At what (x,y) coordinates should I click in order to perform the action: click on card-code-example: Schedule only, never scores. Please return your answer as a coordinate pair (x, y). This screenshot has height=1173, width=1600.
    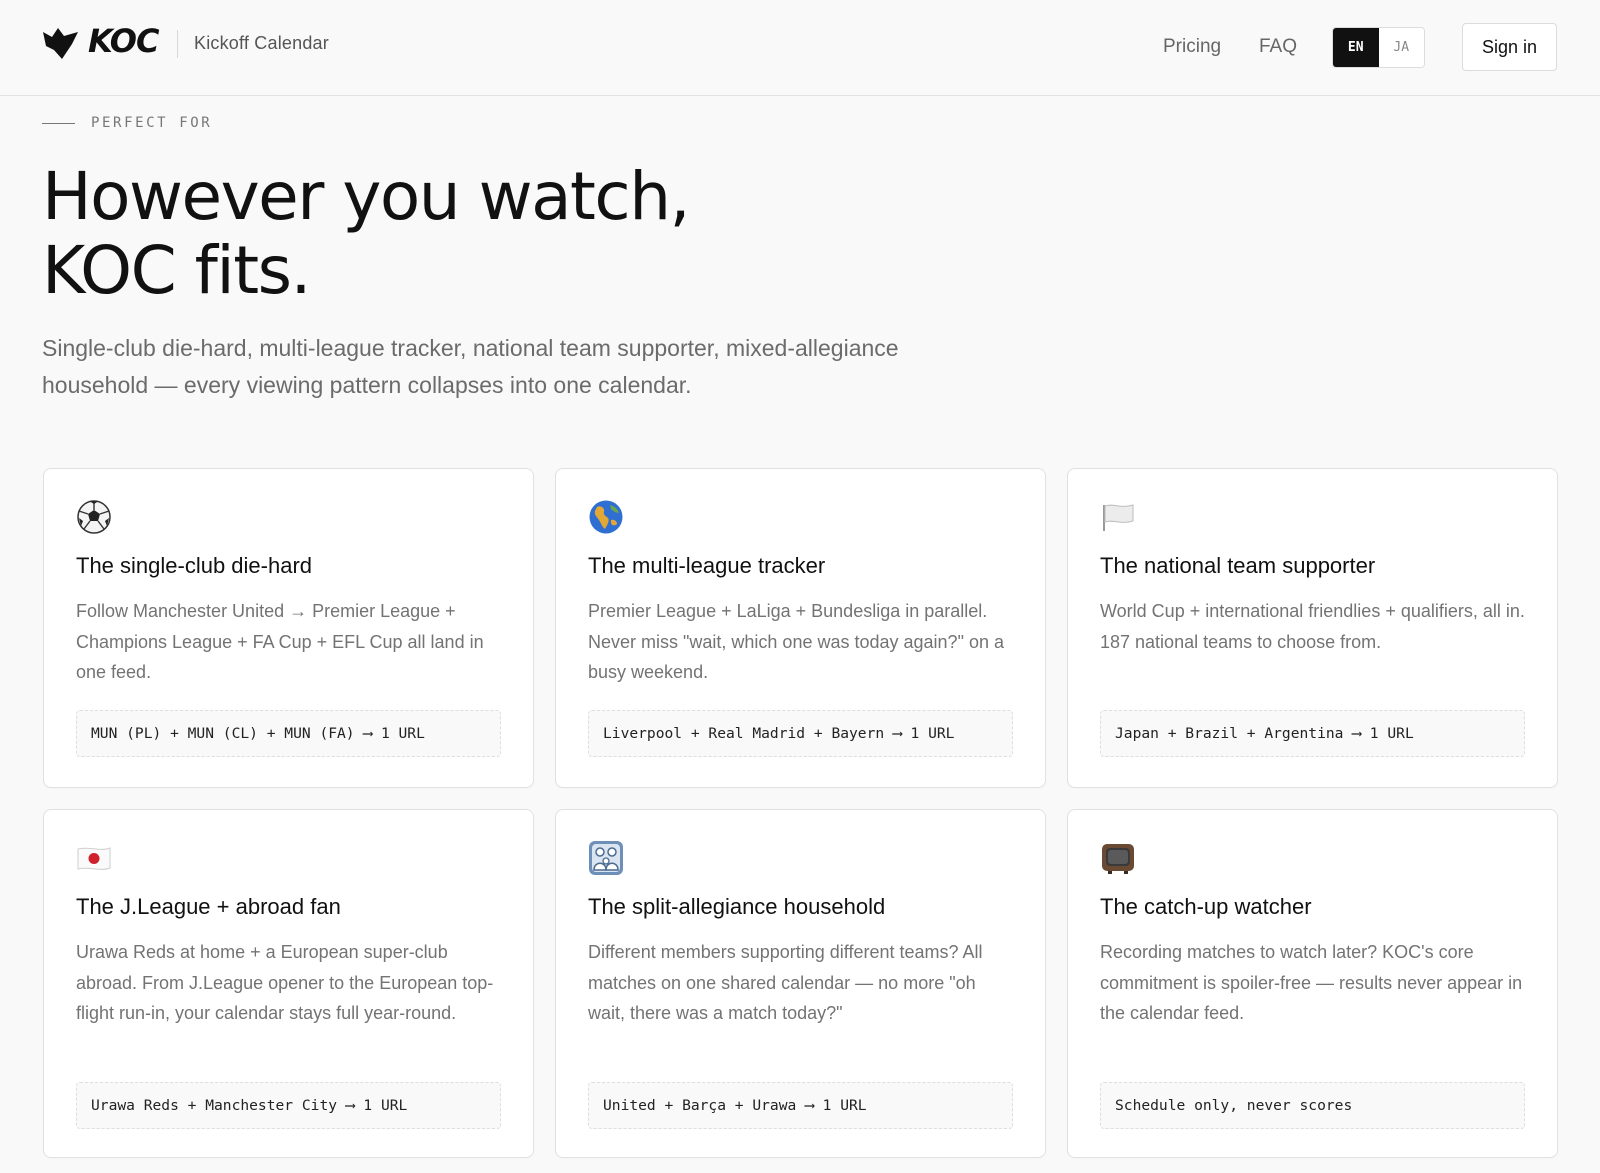
    Looking at the image, I should click on (1312, 1105).